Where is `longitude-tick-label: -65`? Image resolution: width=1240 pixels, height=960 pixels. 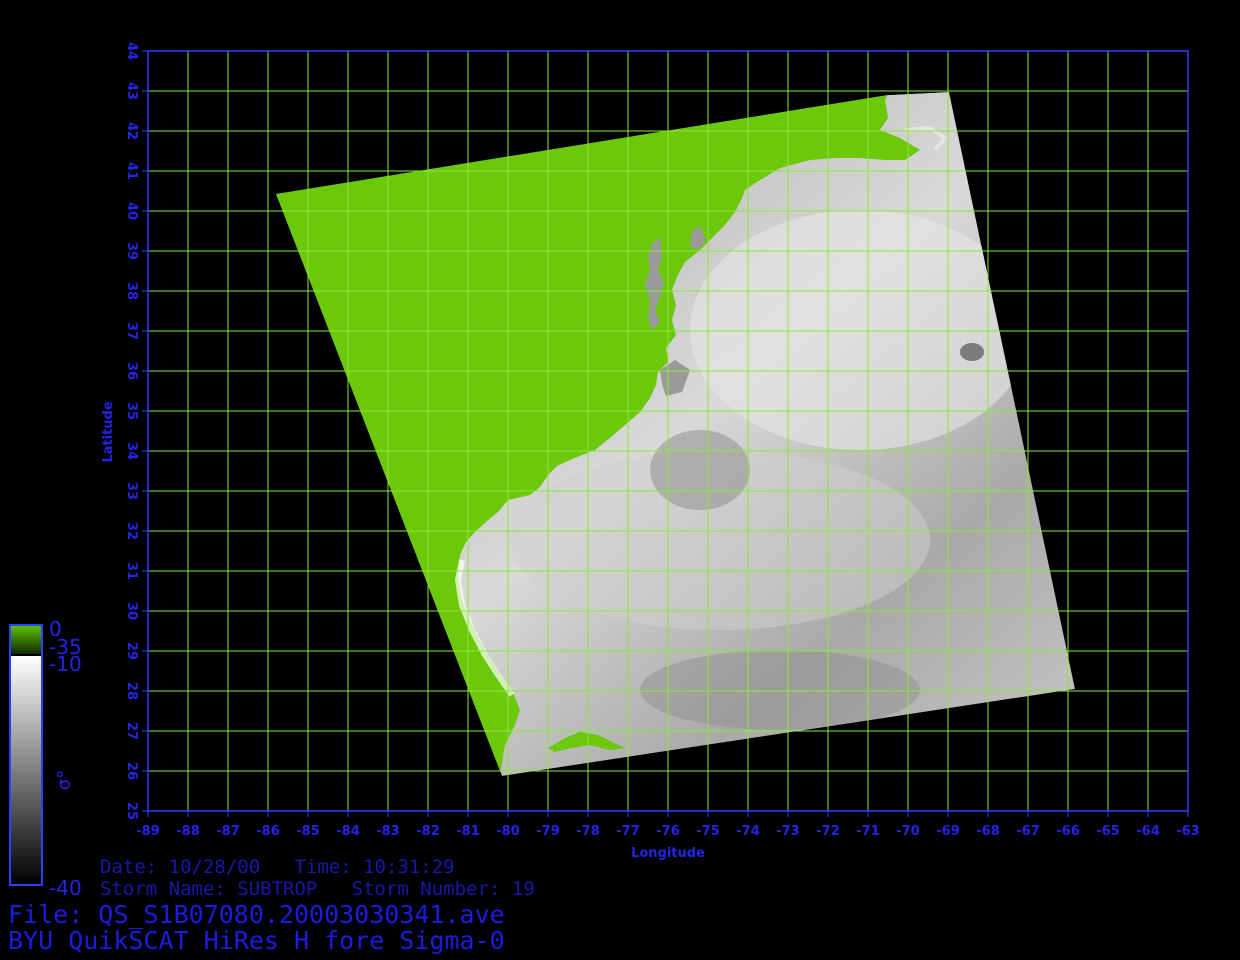 longitude-tick-label: -65 is located at coordinates (1108, 831).